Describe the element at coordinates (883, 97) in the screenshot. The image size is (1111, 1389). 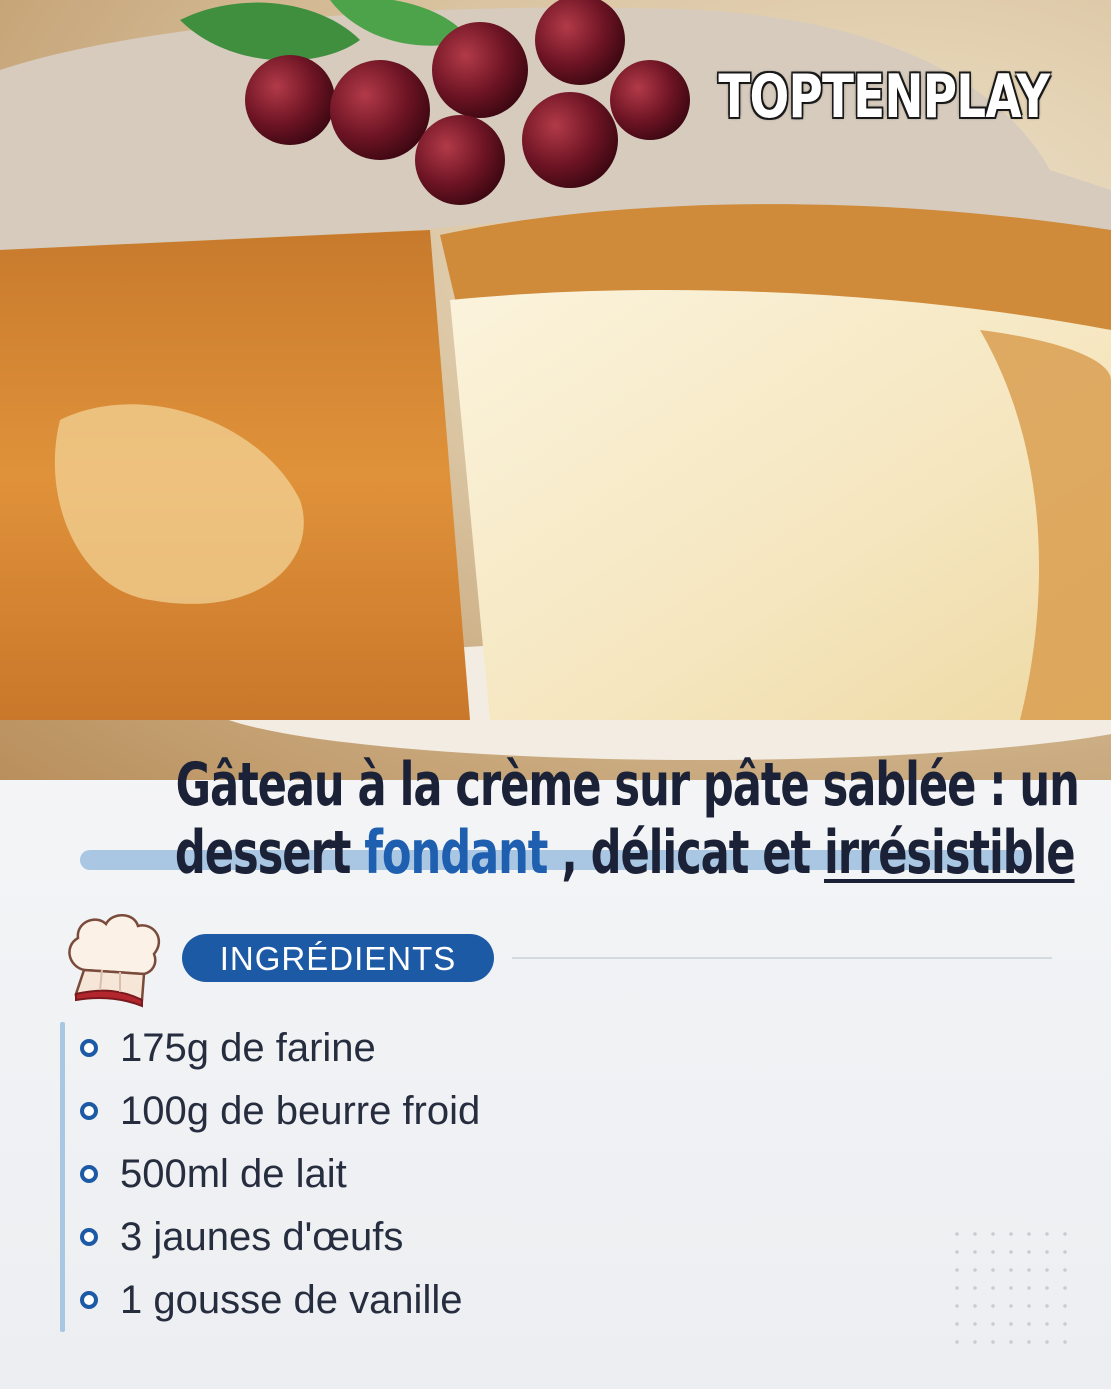
I see `brand-watermark: TOPTENPLAY` at that location.